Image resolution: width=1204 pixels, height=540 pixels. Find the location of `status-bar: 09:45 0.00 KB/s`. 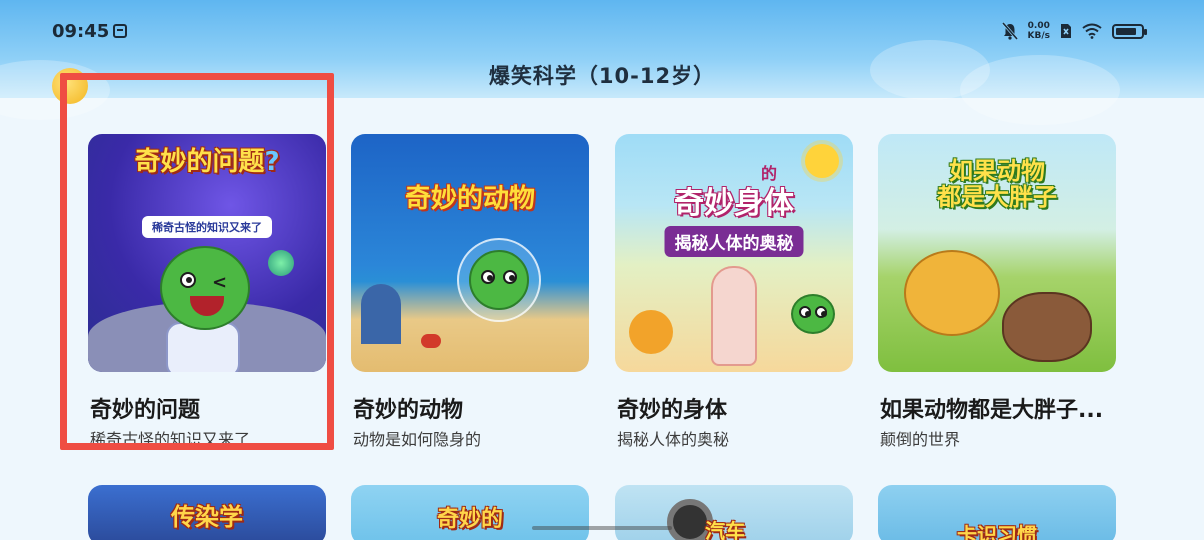

status-bar: 09:45 0.00 KB/s is located at coordinates (602, 31).